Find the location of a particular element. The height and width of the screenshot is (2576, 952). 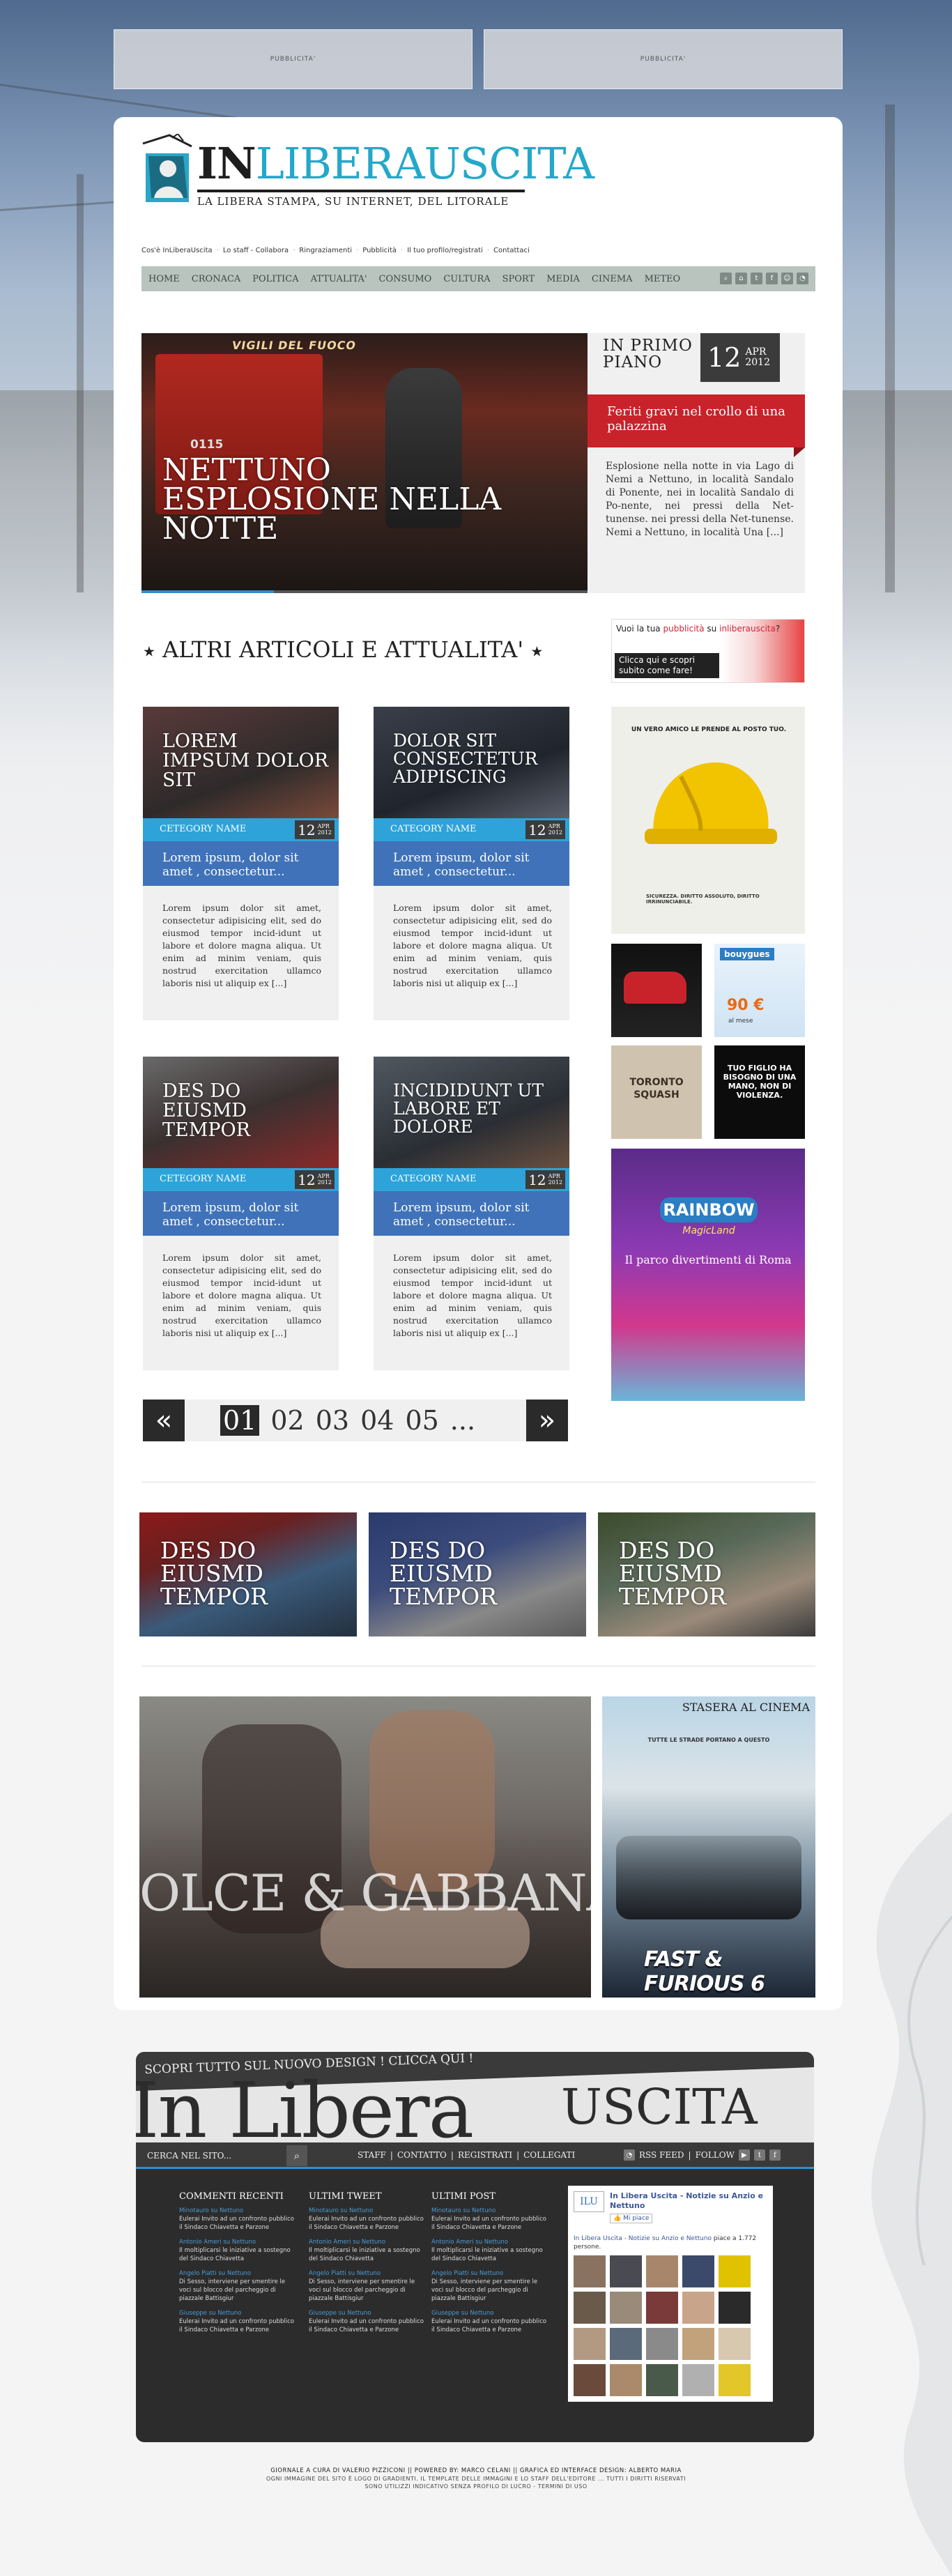

nav-politica: POLITICA is located at coordinates (275, 279).